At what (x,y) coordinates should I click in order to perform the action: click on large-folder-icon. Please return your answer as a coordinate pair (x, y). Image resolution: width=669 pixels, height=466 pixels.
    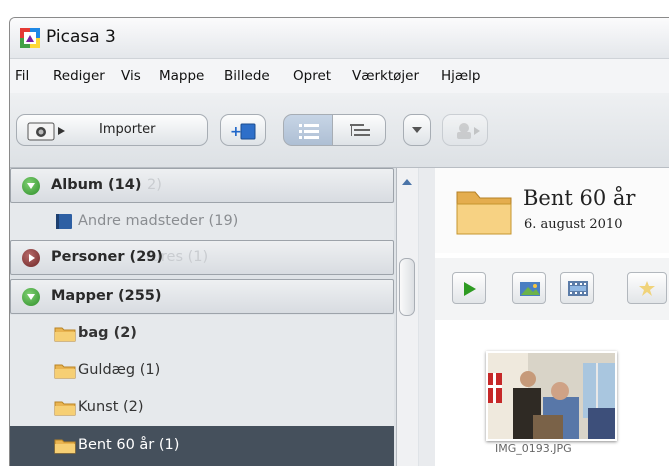
    Looking at the image, I should click on (484, 213).